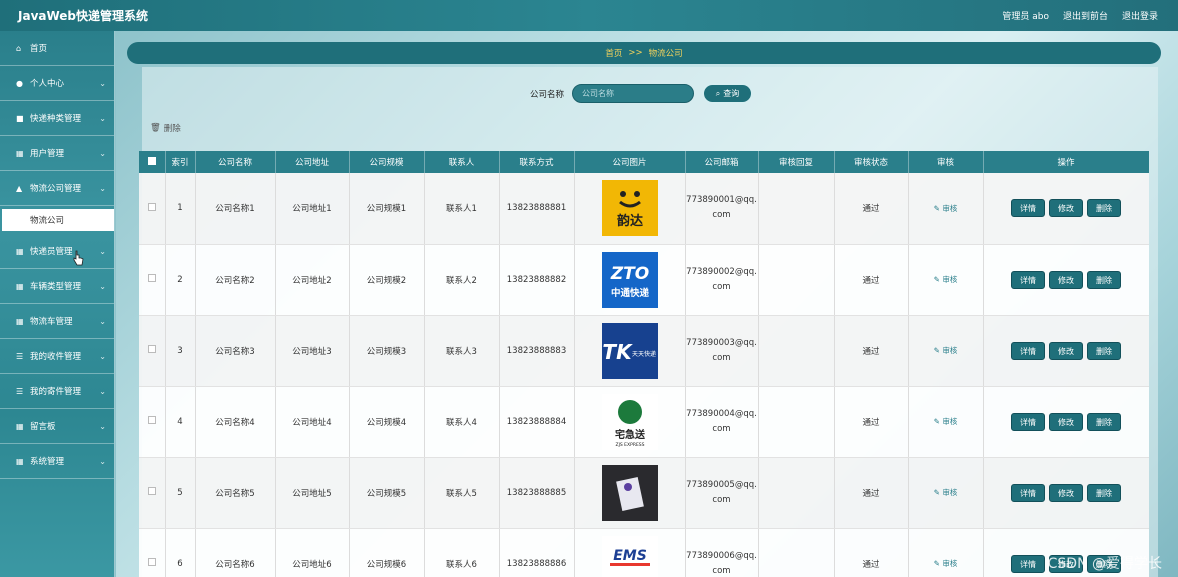  Describe the element at coordinates (630, 162) in the screenshot. I see `column-header: 公司图片` at that location.